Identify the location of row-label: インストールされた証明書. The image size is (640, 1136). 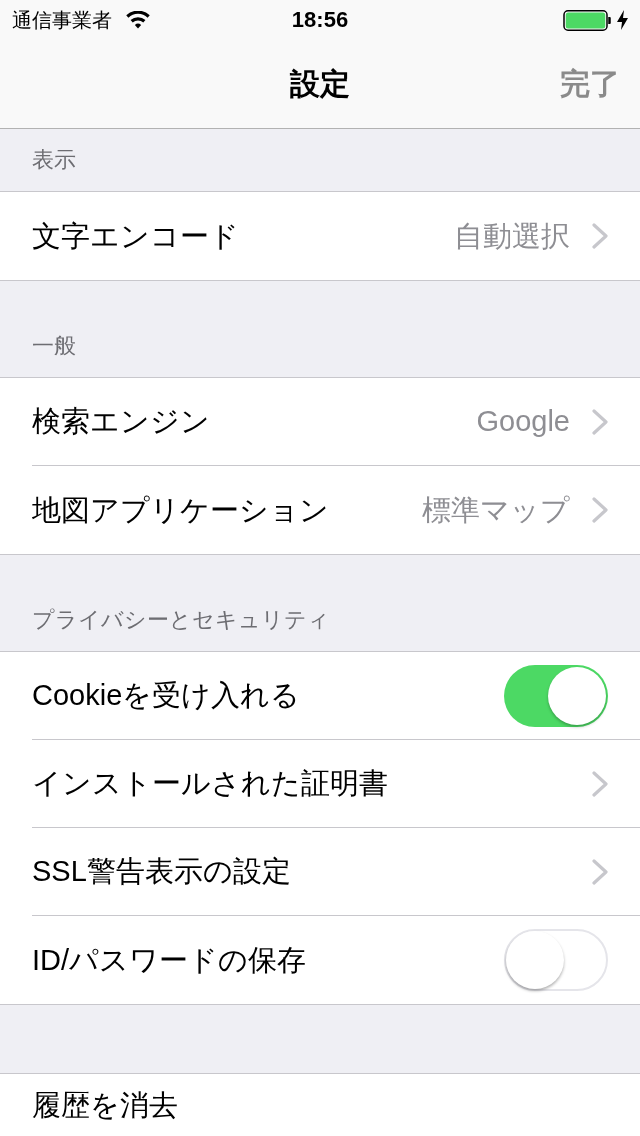
(210, 783).